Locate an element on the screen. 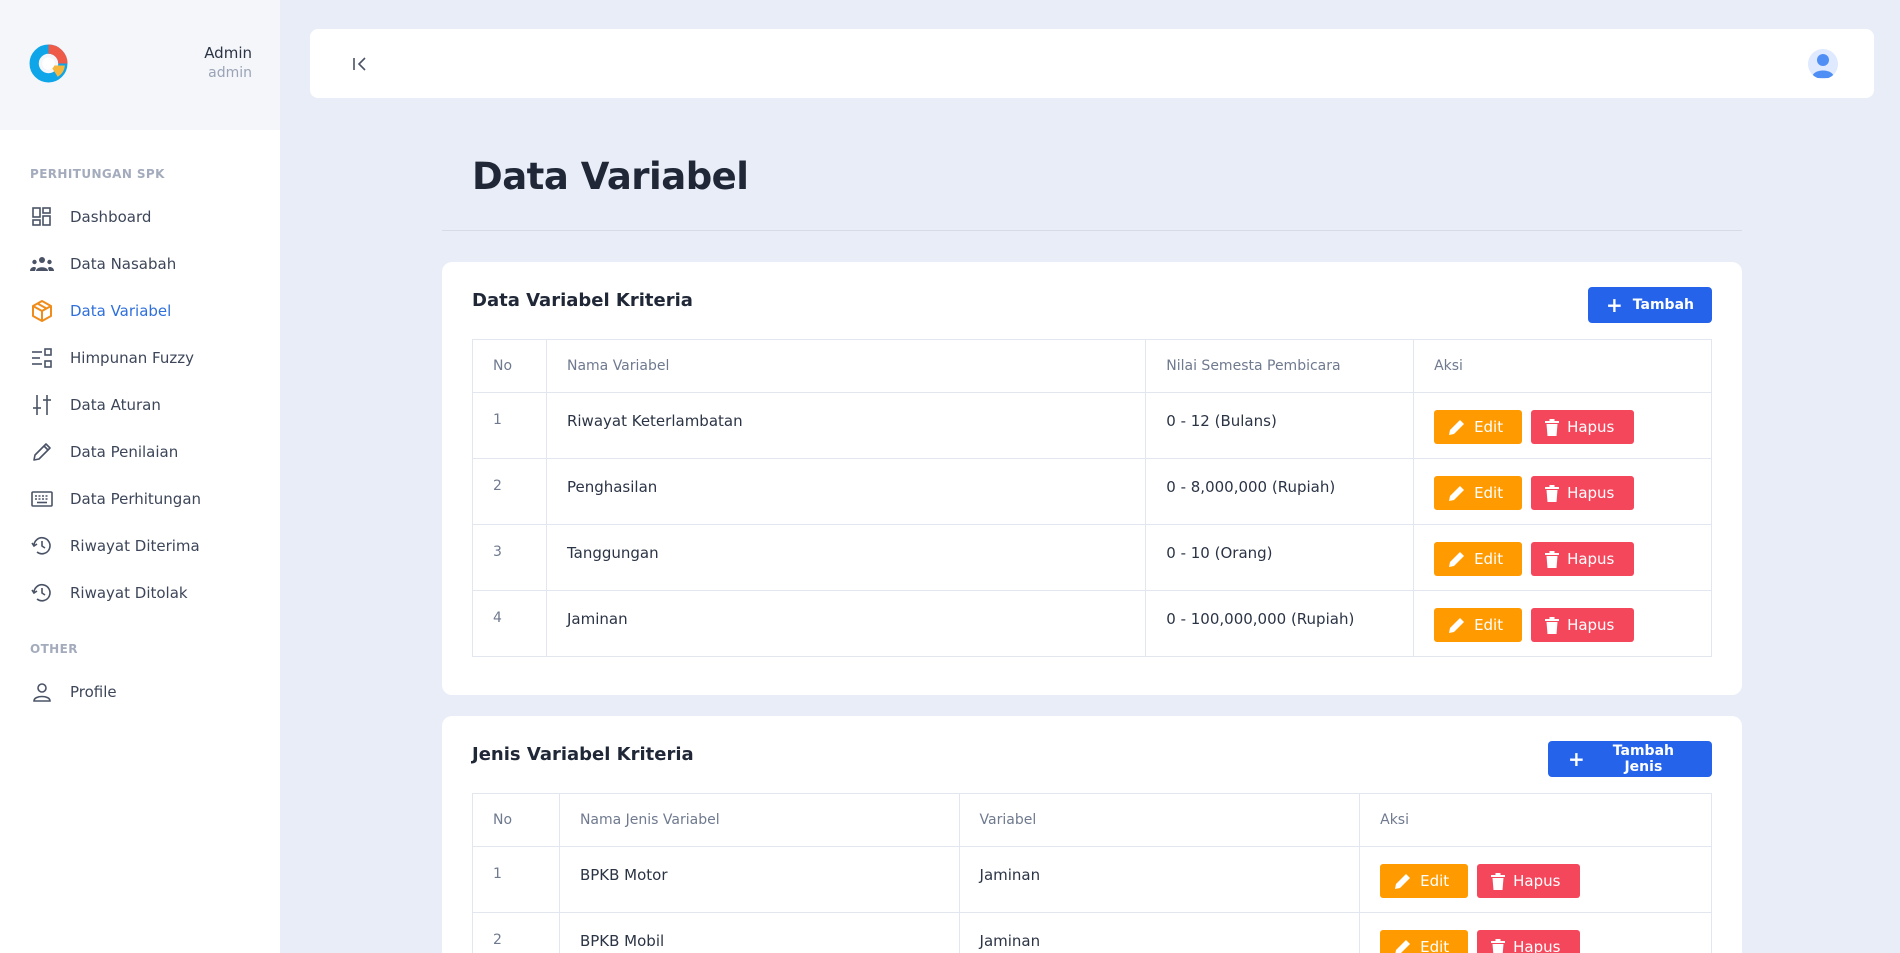  sidebar-item-data-aturan: Data Aturan is located at coordinates (140, 405).